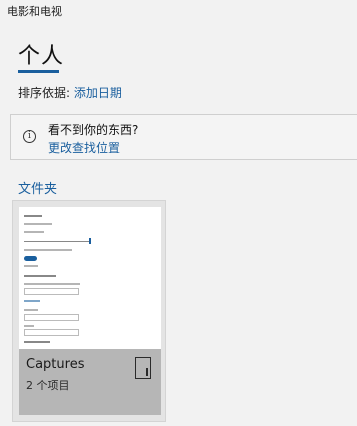 The image size is (357, 426). I want to click on sort-by-dropdown: 添加日期, so click(98, 93).